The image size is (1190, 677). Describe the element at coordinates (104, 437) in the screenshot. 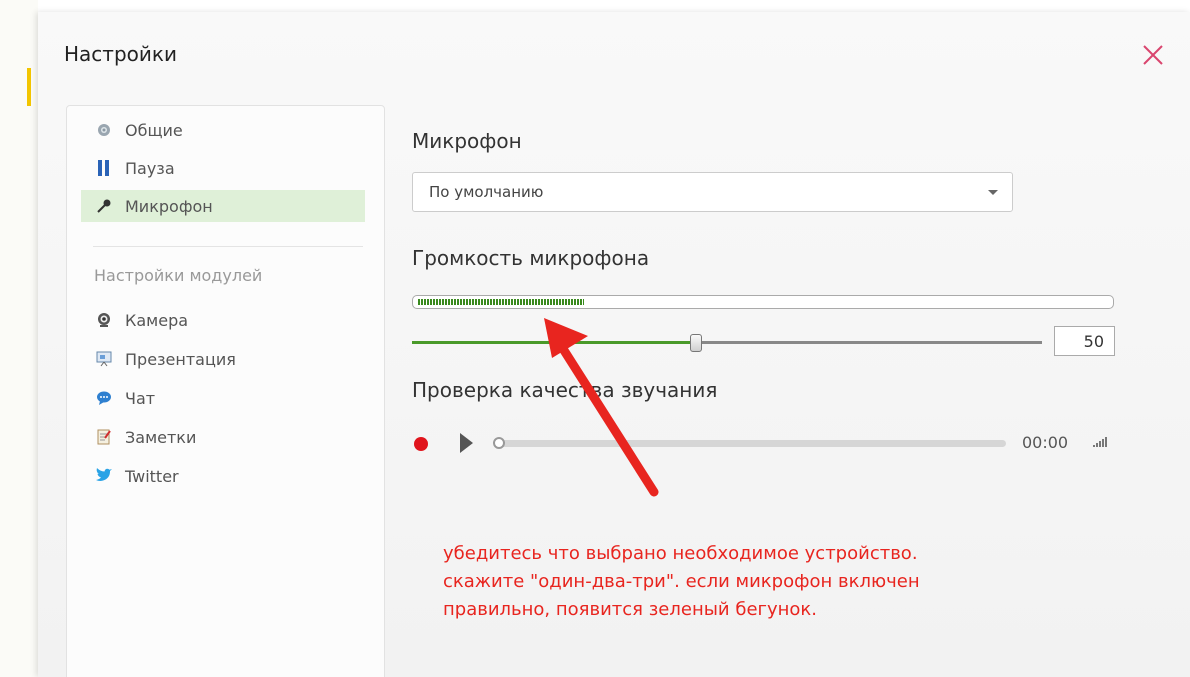

I see `notes-icon` at that location.